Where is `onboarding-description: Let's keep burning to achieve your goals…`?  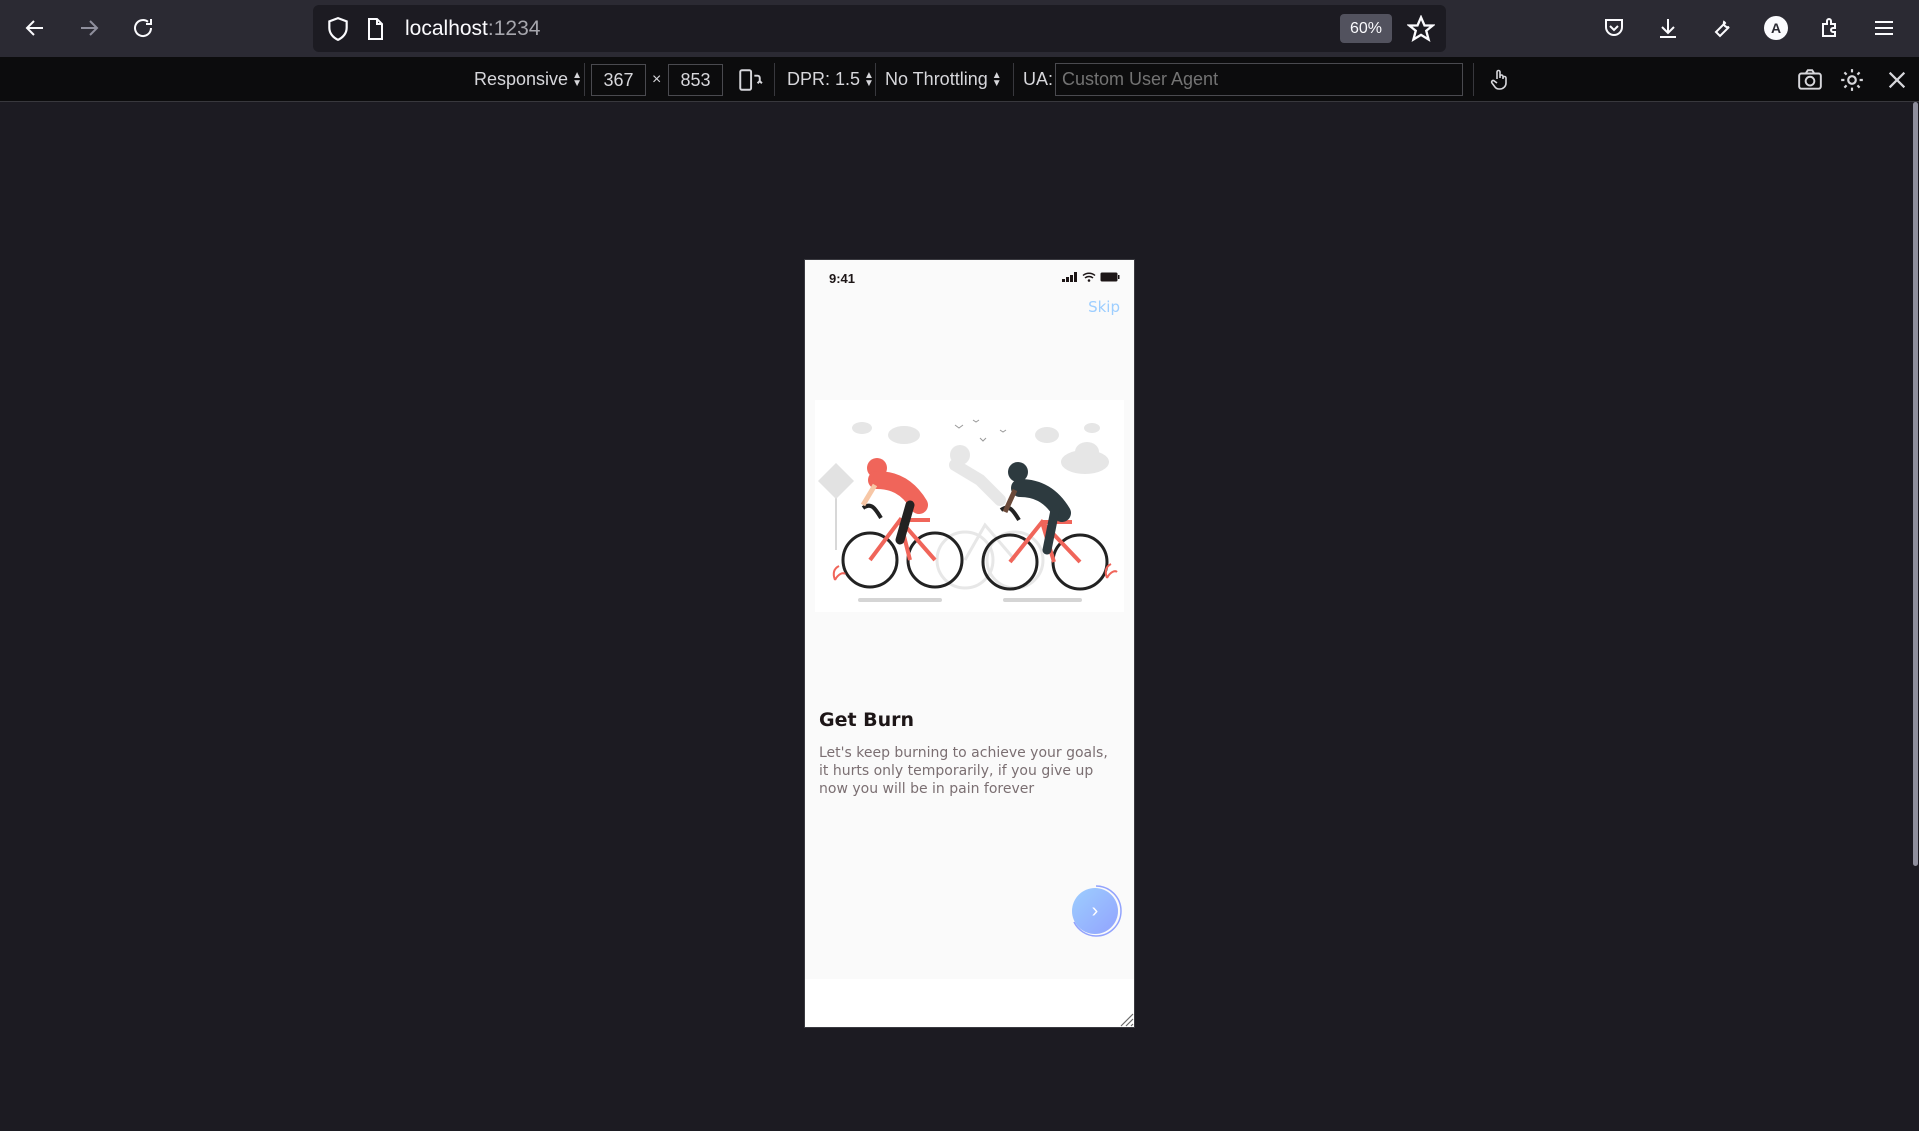 onboarding-description: Let's keep burning to achieve your goals… is located at coordinates (963, 771).